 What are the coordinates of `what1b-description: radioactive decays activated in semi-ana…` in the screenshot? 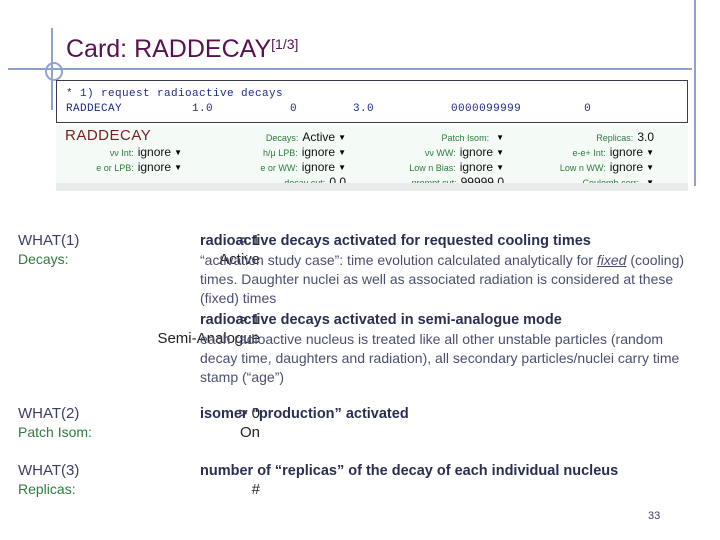 It's located at (450, 349).